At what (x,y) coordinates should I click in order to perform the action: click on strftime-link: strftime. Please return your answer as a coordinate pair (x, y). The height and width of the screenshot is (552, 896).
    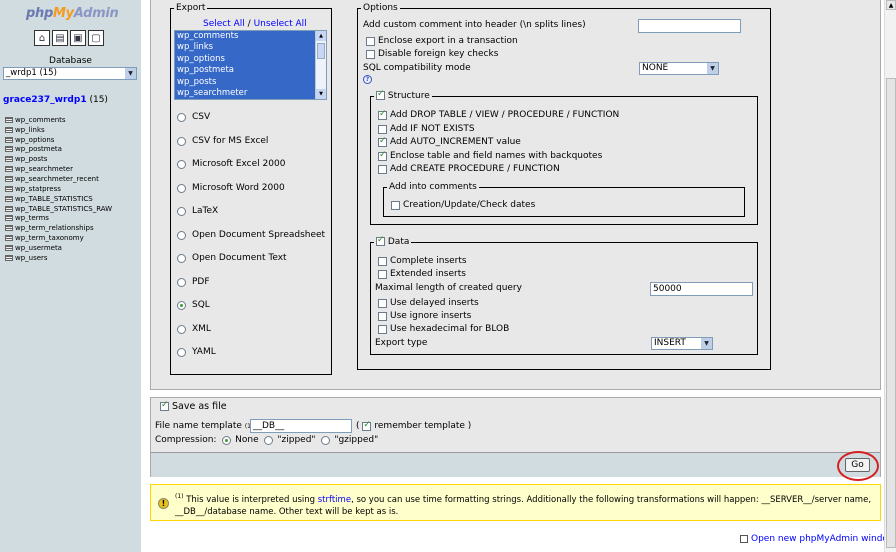
    Looking at the image, I should click on (334, 500).